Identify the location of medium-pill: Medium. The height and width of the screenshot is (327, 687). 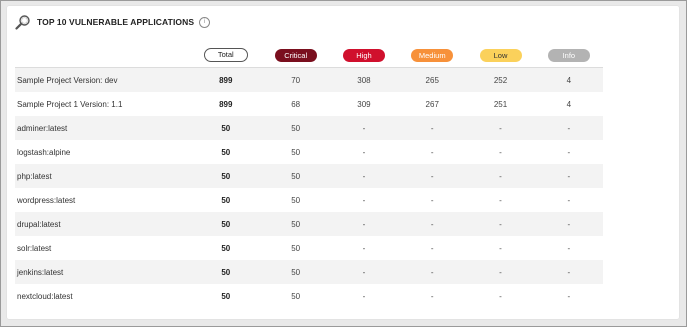
(432, 55).